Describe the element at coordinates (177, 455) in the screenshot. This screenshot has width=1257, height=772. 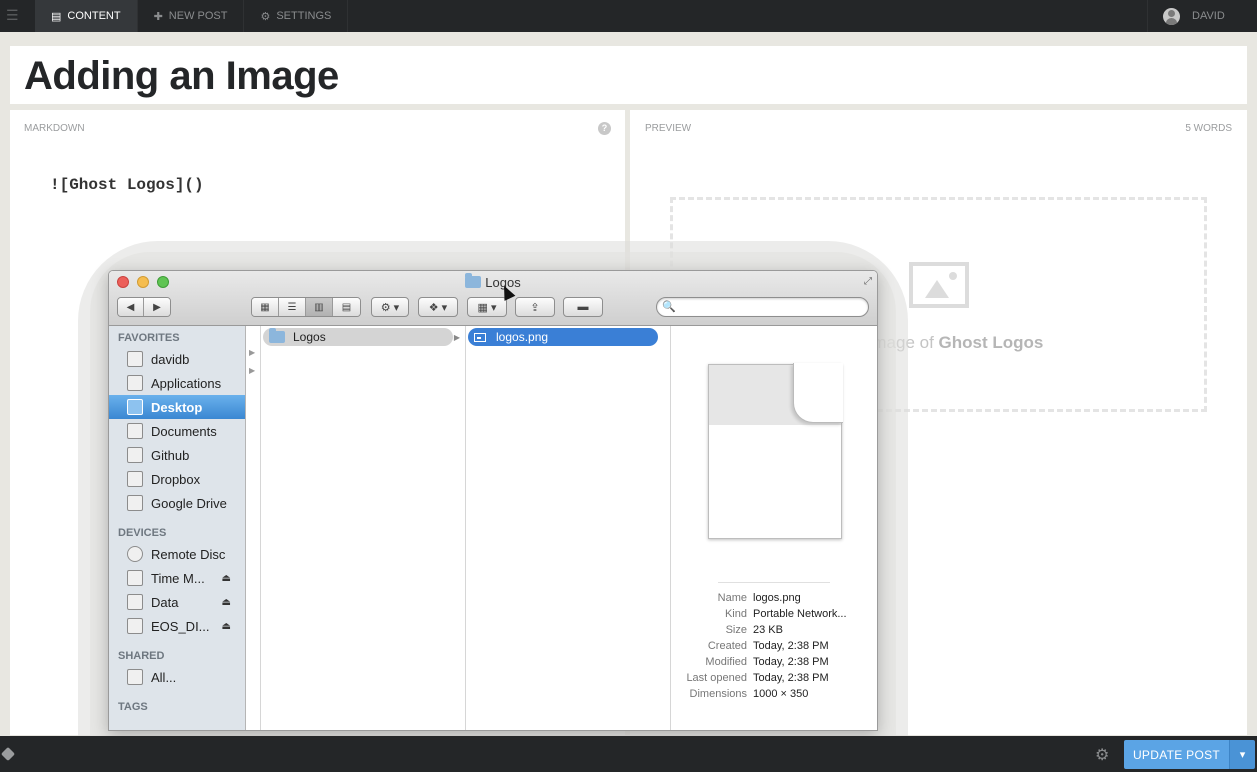
I see `sidebar-item-github: Github` at that location.